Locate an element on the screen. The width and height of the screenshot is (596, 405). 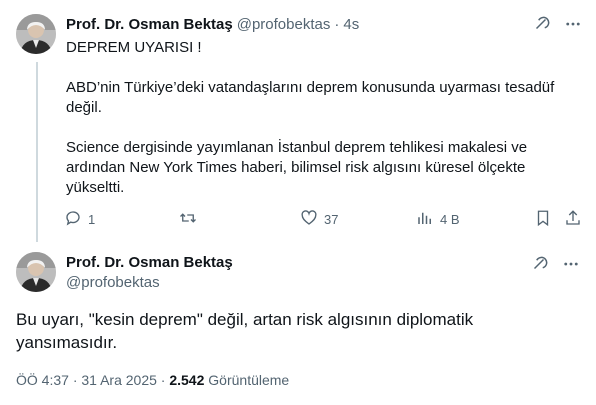
tweet-time: 4s is located at coordinates (351, 24).